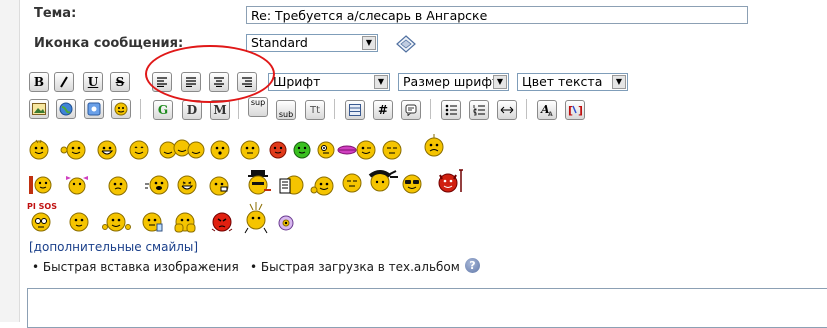  I want to click on grin-icon, so click(108, 149).